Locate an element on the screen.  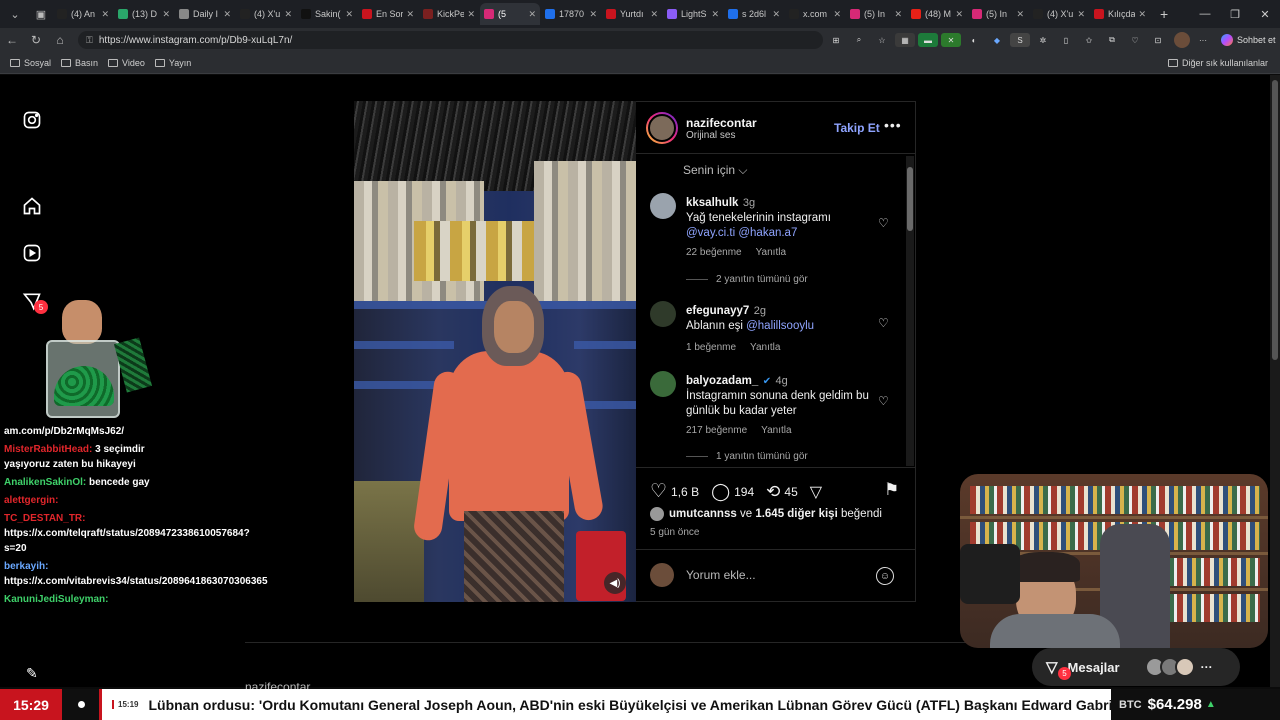
comments-scrollbar-thumb is located at coordinates (910, 199).